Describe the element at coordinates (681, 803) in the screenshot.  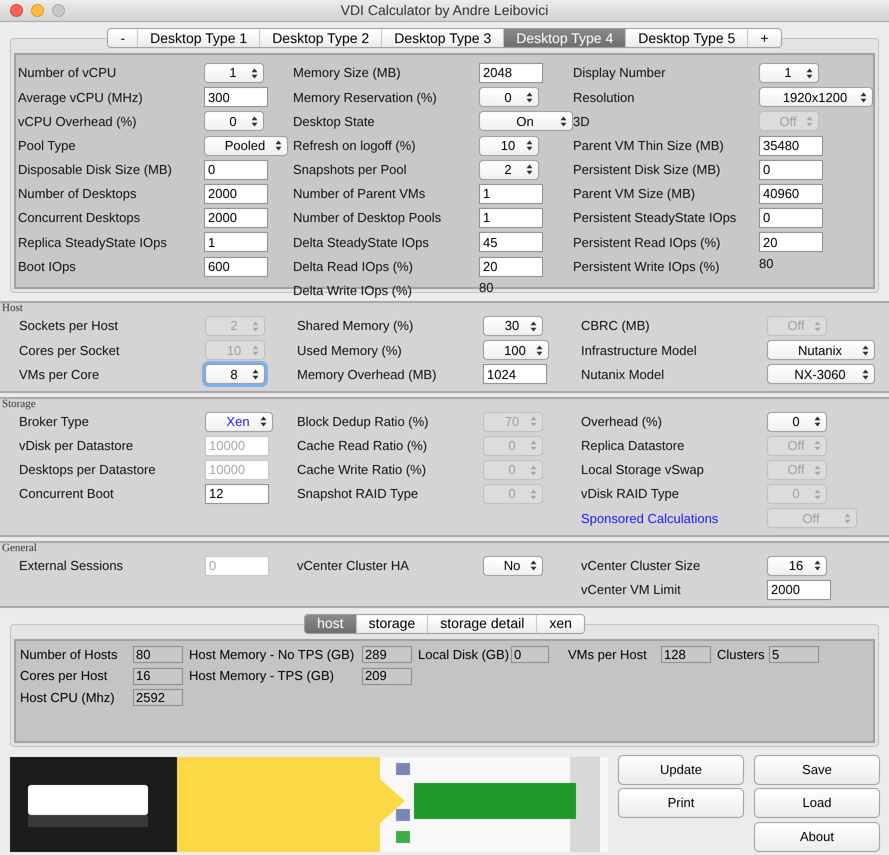
I see `button: Print` at that location.